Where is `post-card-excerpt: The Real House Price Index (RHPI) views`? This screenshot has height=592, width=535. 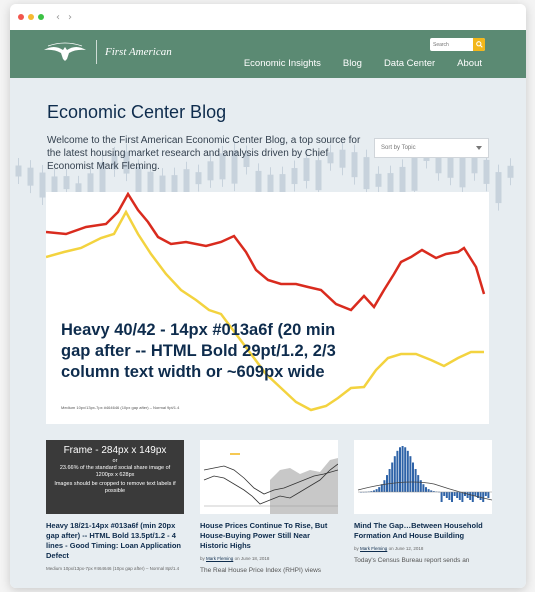 post-card-excerpt: The Real House Price Index (RHPI) views is located at coordinates (261, 570).